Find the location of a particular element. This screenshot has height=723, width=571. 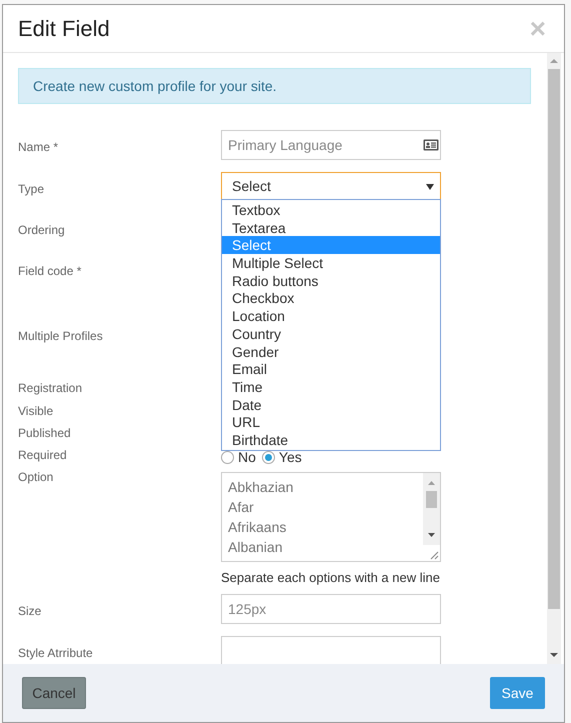

field-label: Ordering is located at coordinates (42, 230).